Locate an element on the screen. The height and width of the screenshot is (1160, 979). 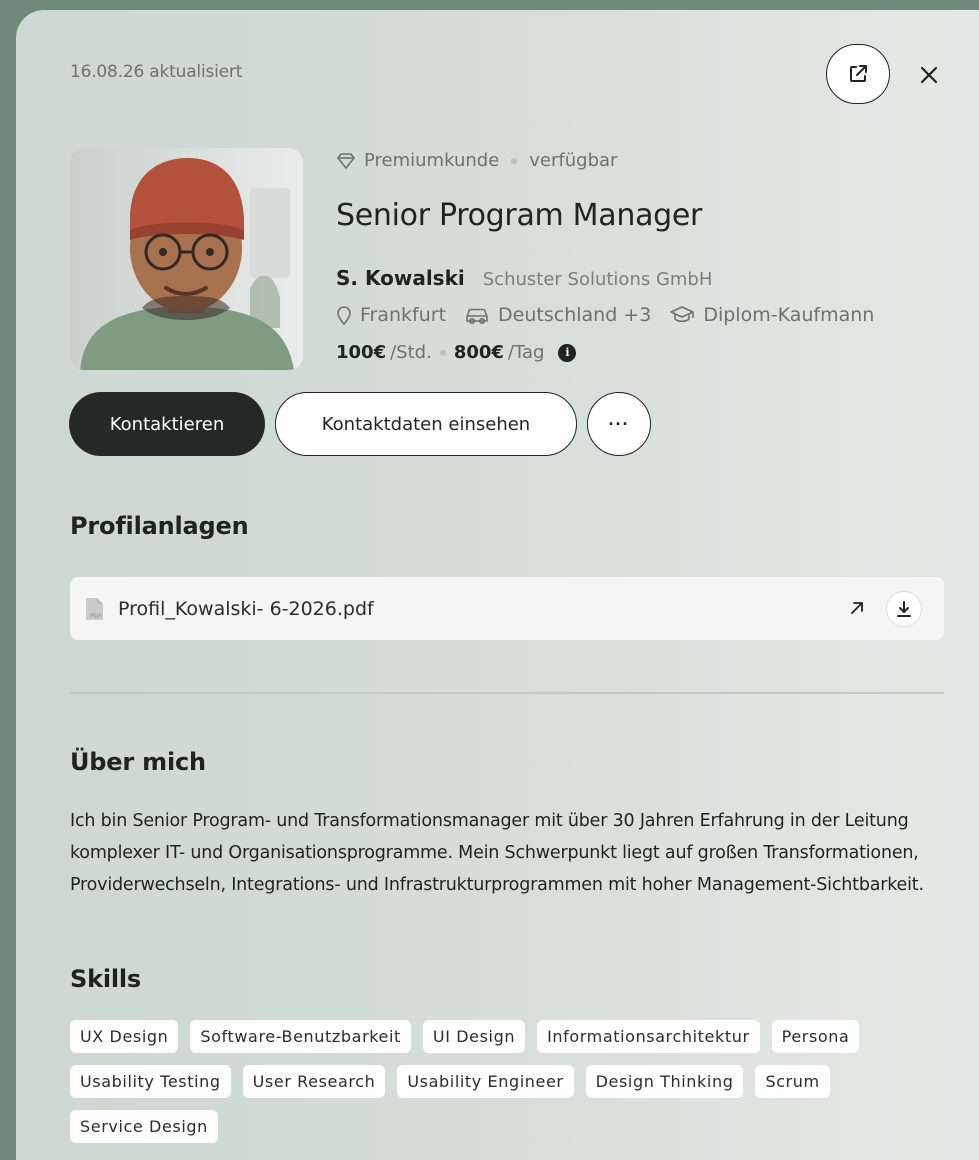
attachments-heading: Profilanlagen is located at coordinates (159, 526).